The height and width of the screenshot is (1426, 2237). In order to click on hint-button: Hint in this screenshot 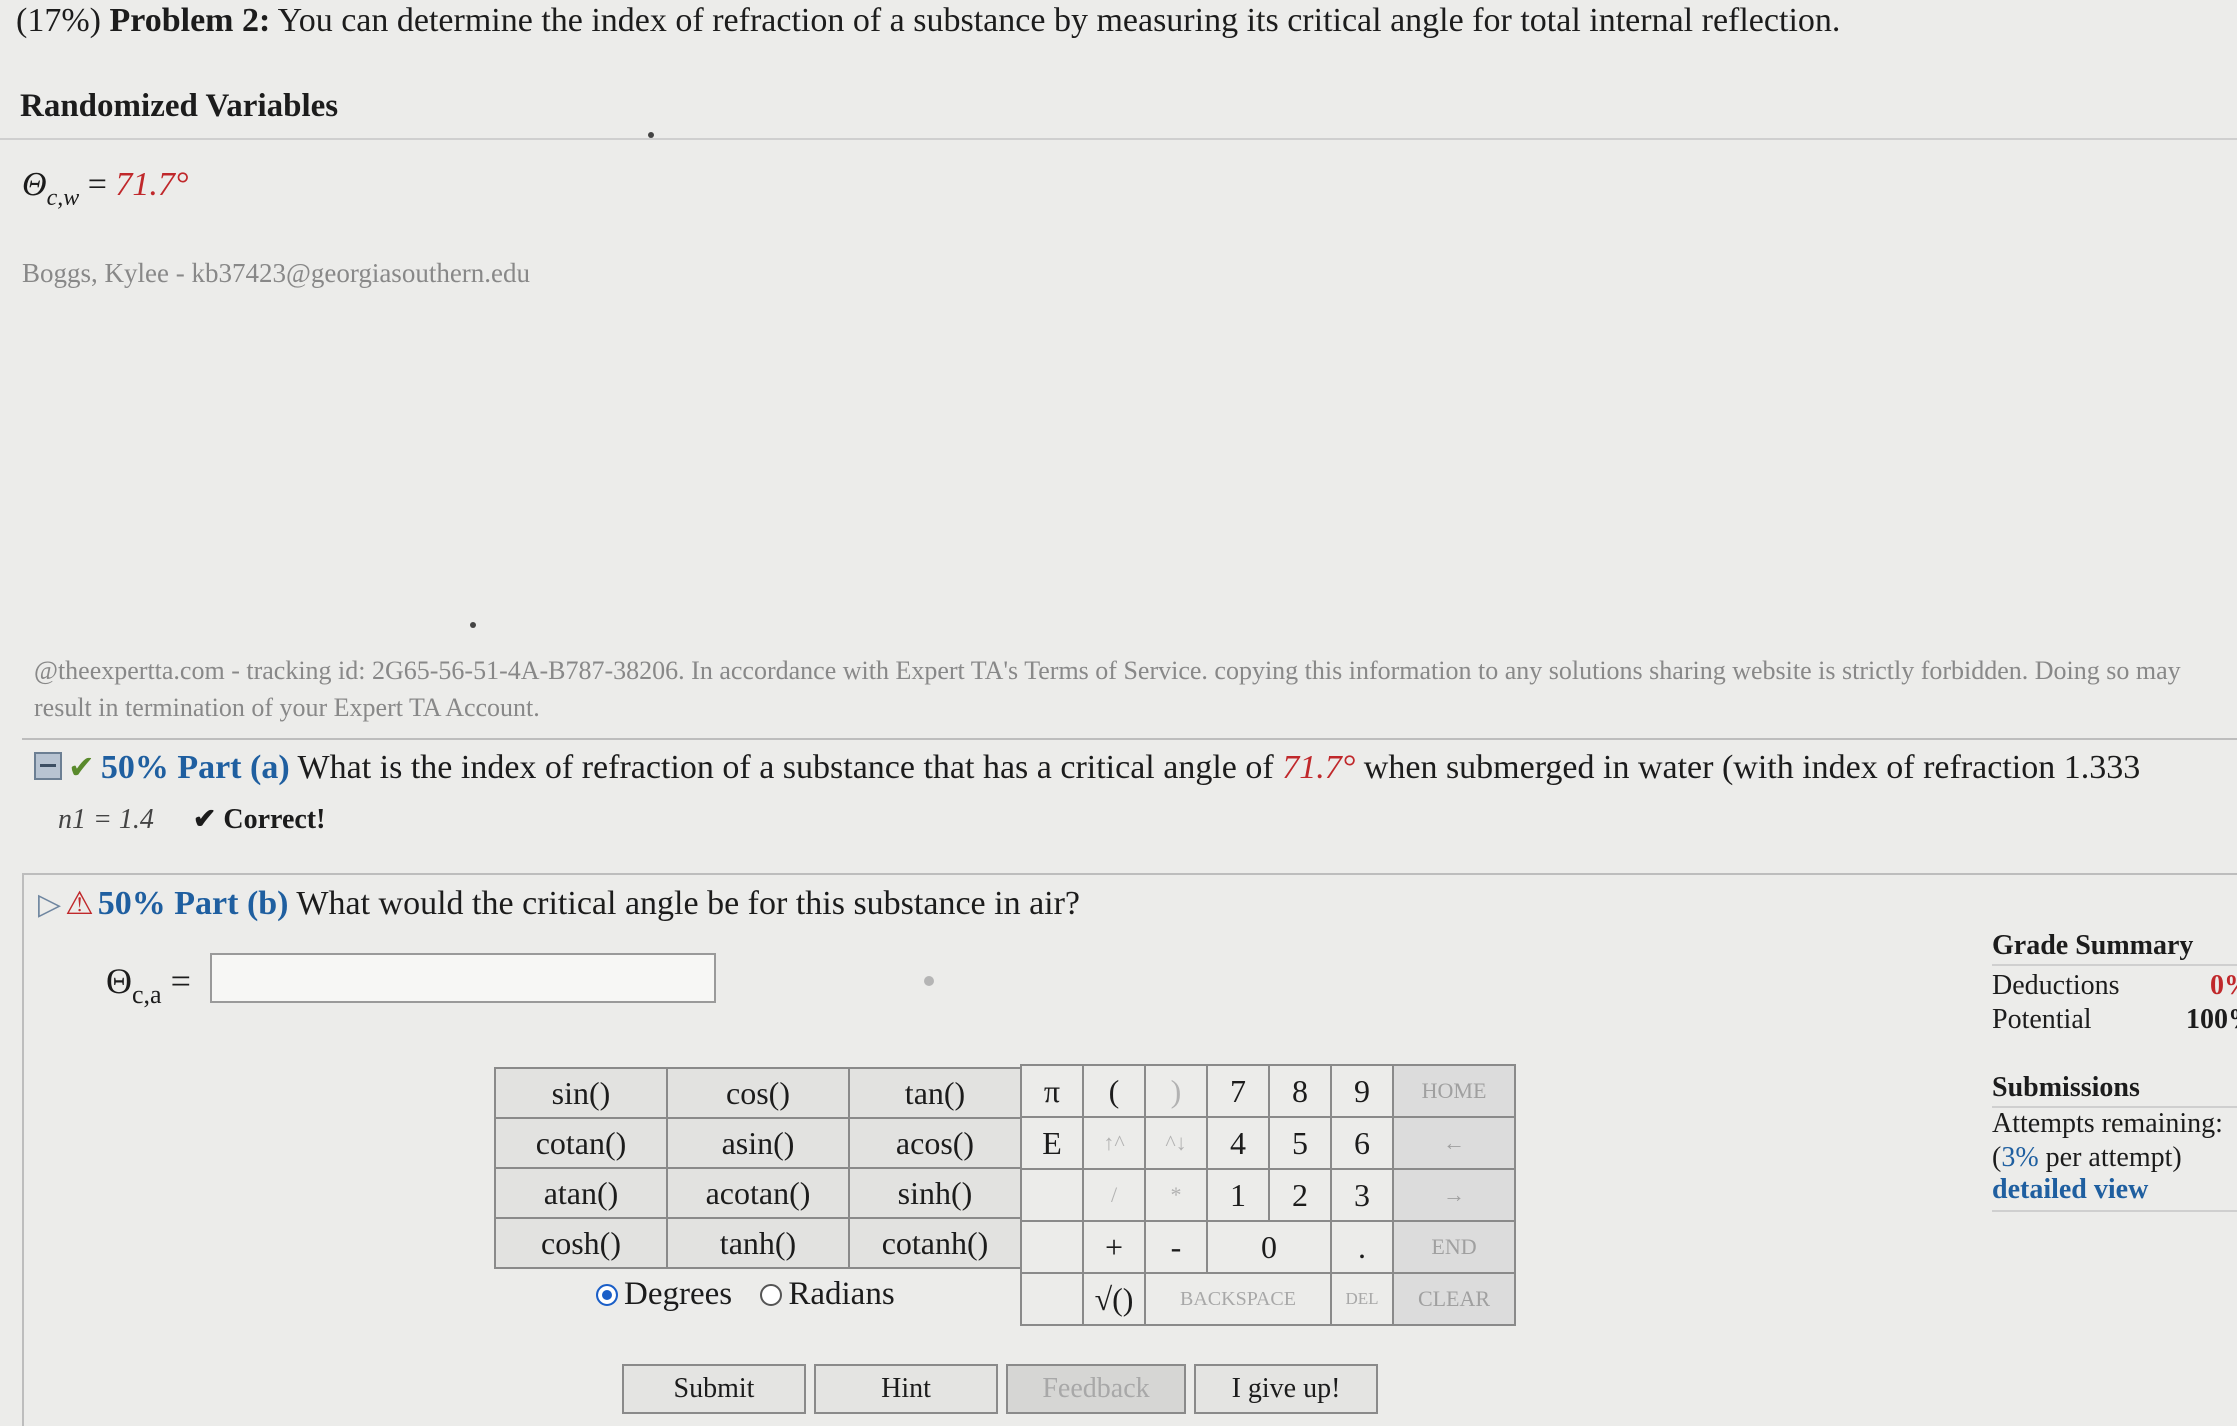, I will do `click(906, 1389)`.